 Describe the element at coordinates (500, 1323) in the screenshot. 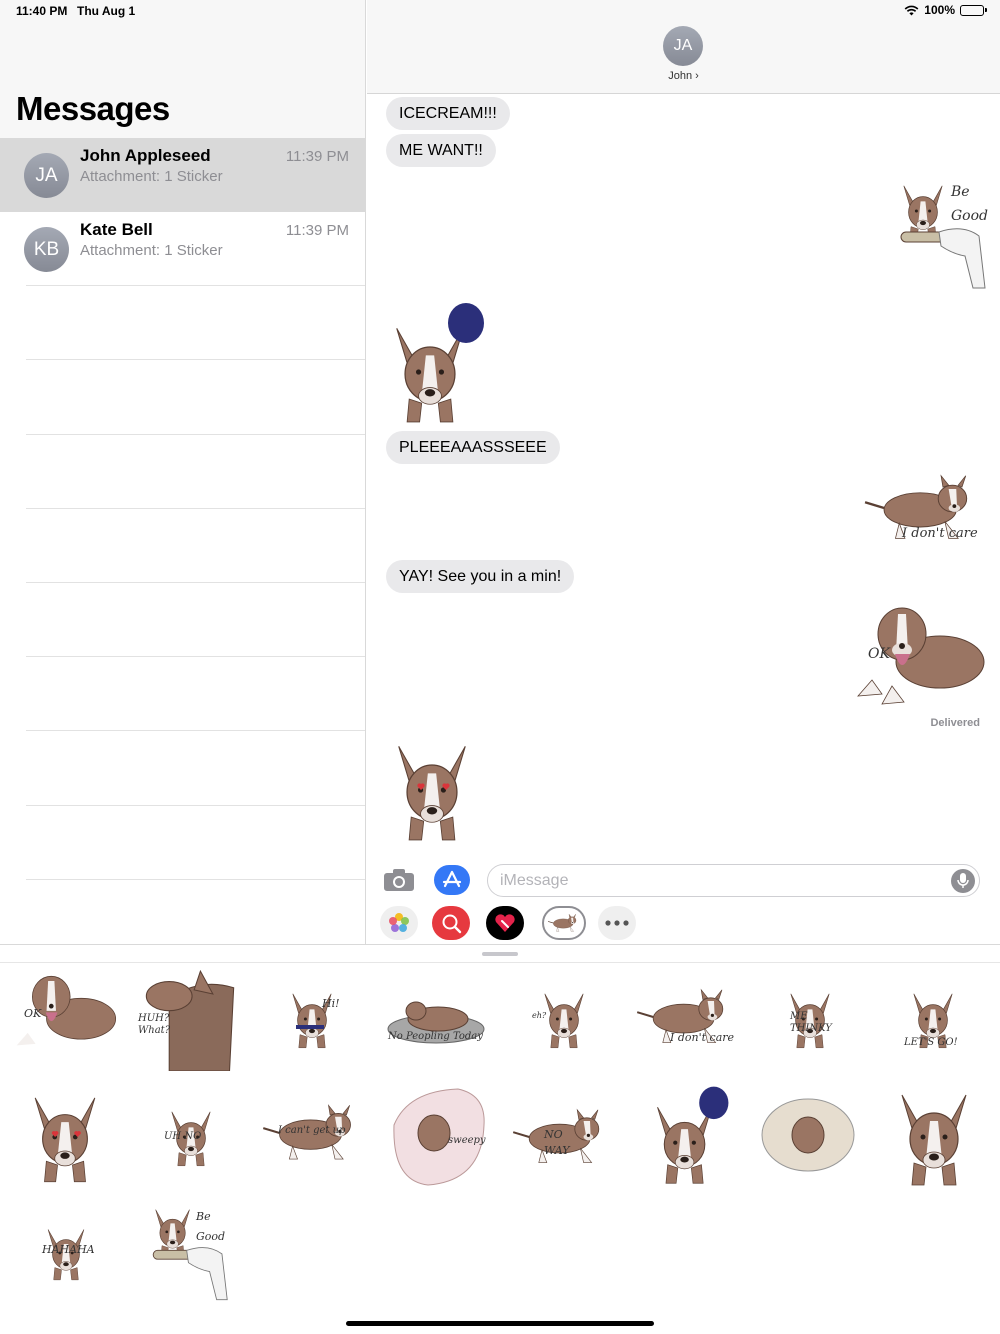

I see `home-indicator` at that location.